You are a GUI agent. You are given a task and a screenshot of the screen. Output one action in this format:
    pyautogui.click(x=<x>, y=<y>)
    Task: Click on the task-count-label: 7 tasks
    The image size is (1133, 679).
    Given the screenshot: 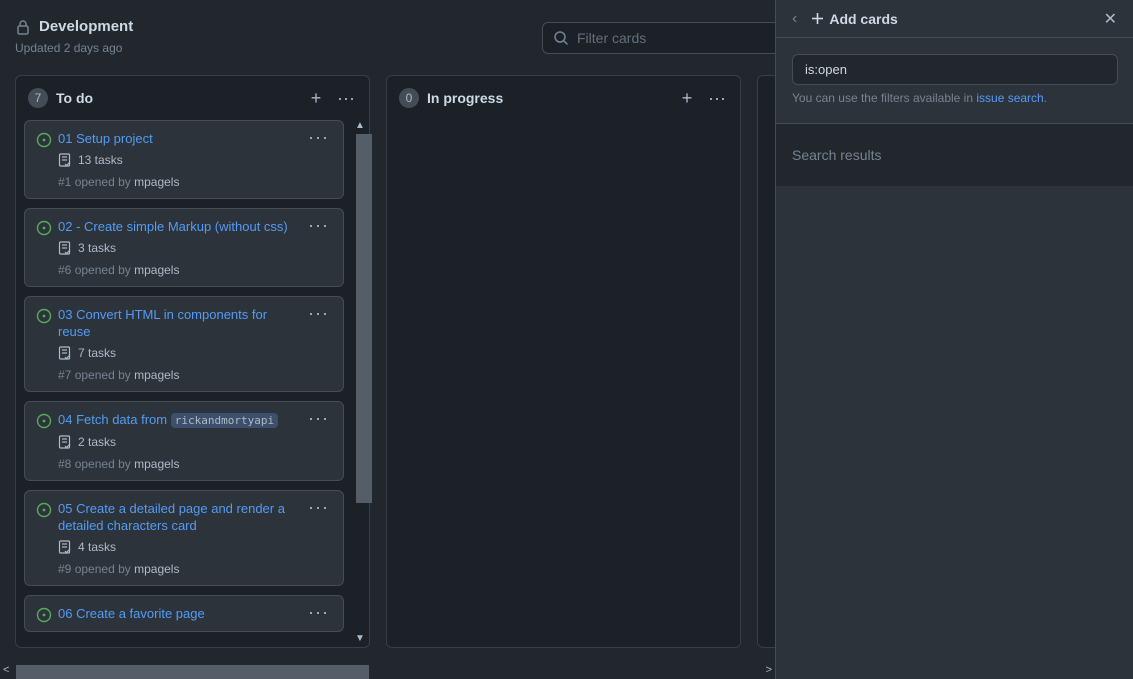 What is the action you would take?
    pyautogui.click(x=97, y=353)
    